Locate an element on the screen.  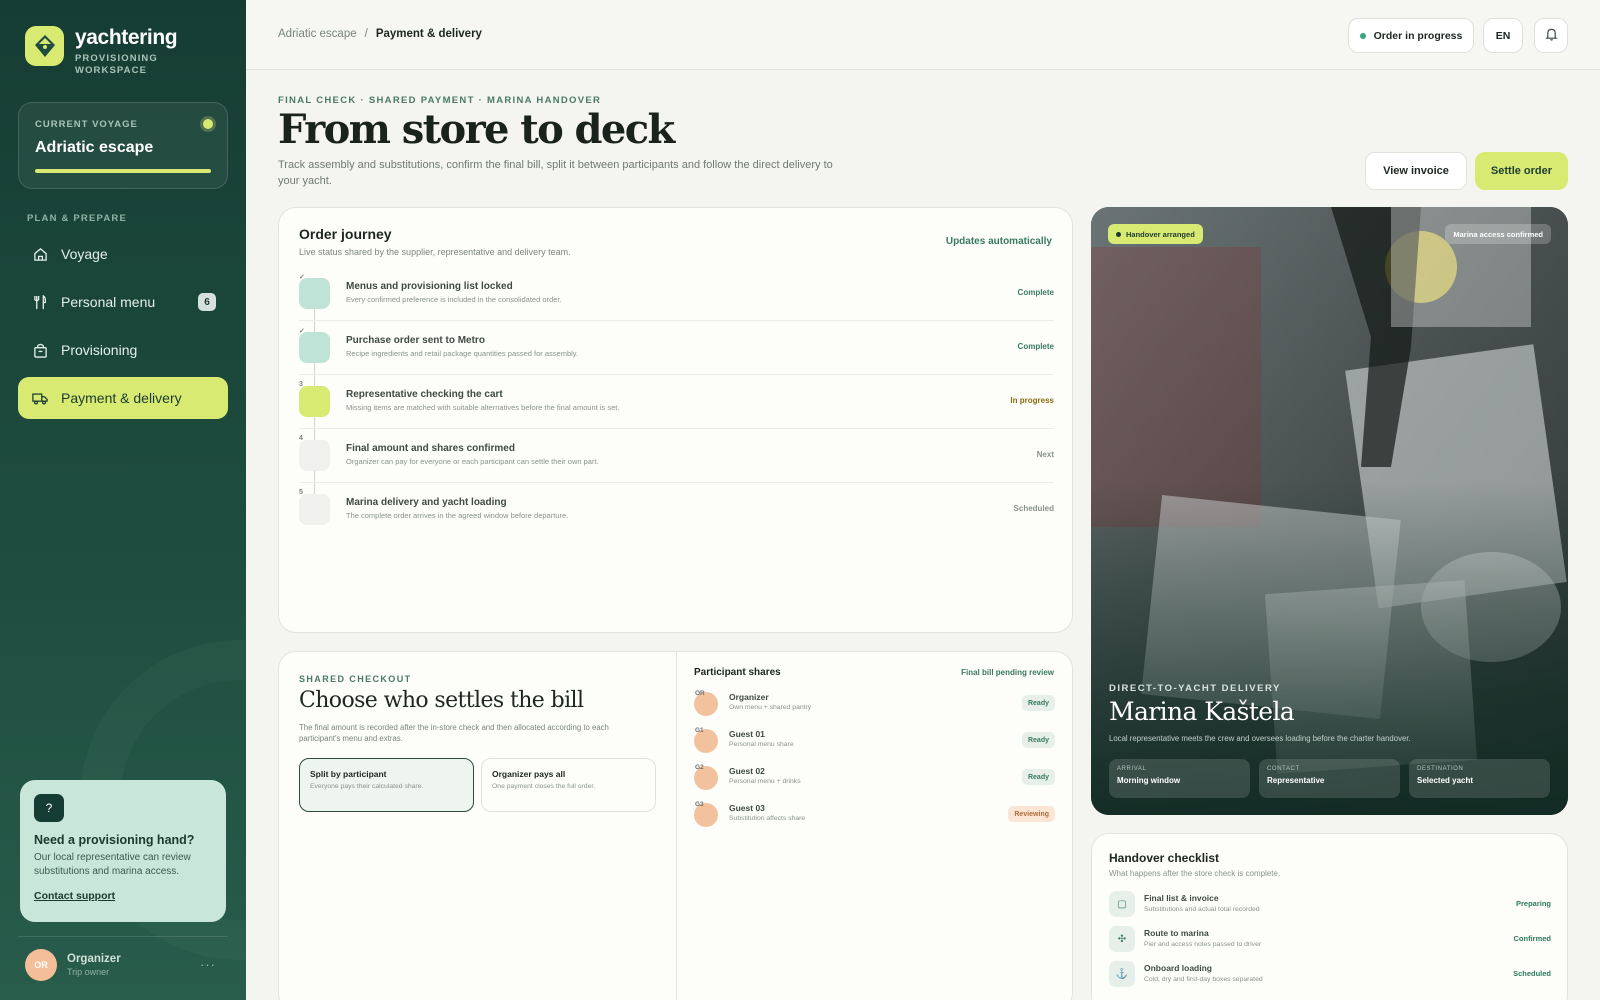
contact-support-link: Contact support is located at coordinates (74, 896).